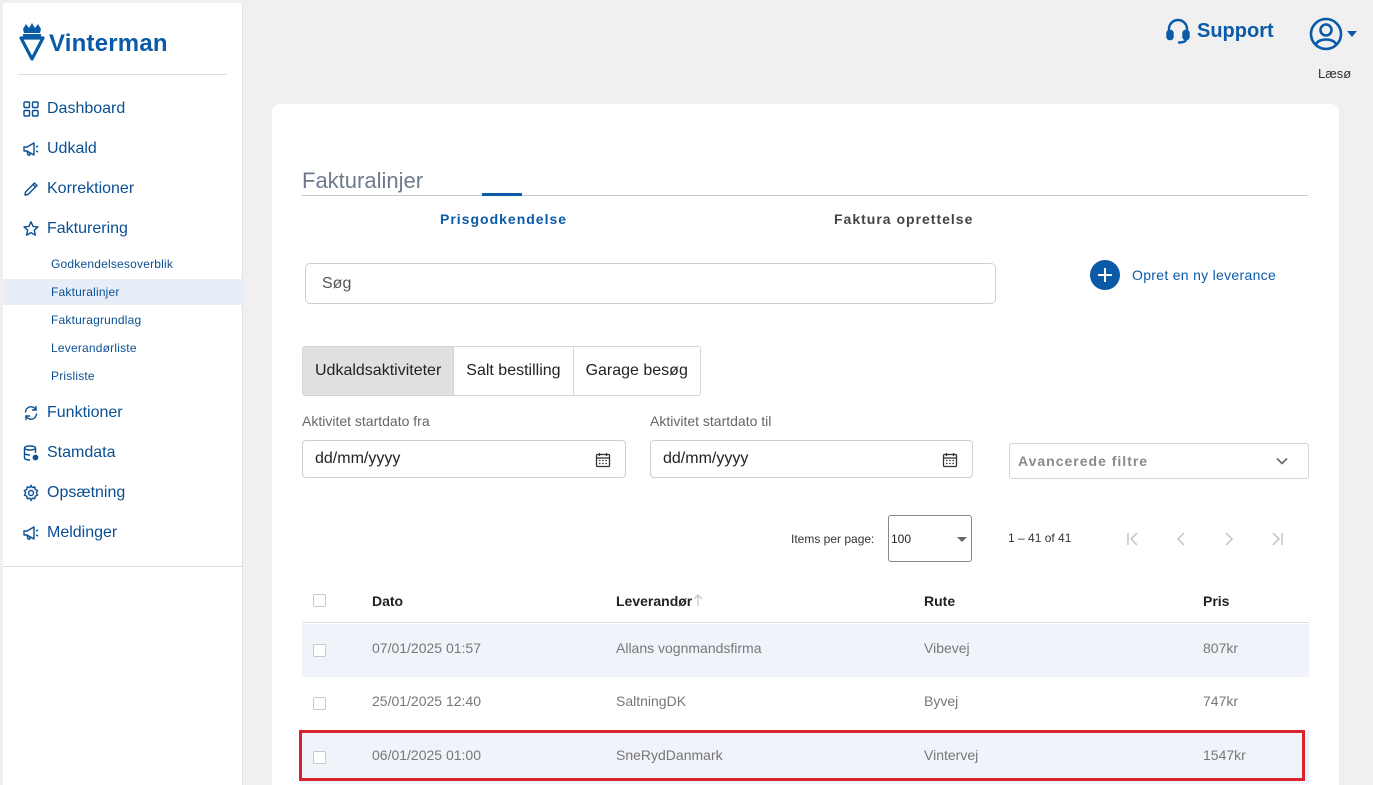 This screenshot has width=1373, height=785. I want to click on date-from-input: dd/mm/yyyy, so click(464, 459).